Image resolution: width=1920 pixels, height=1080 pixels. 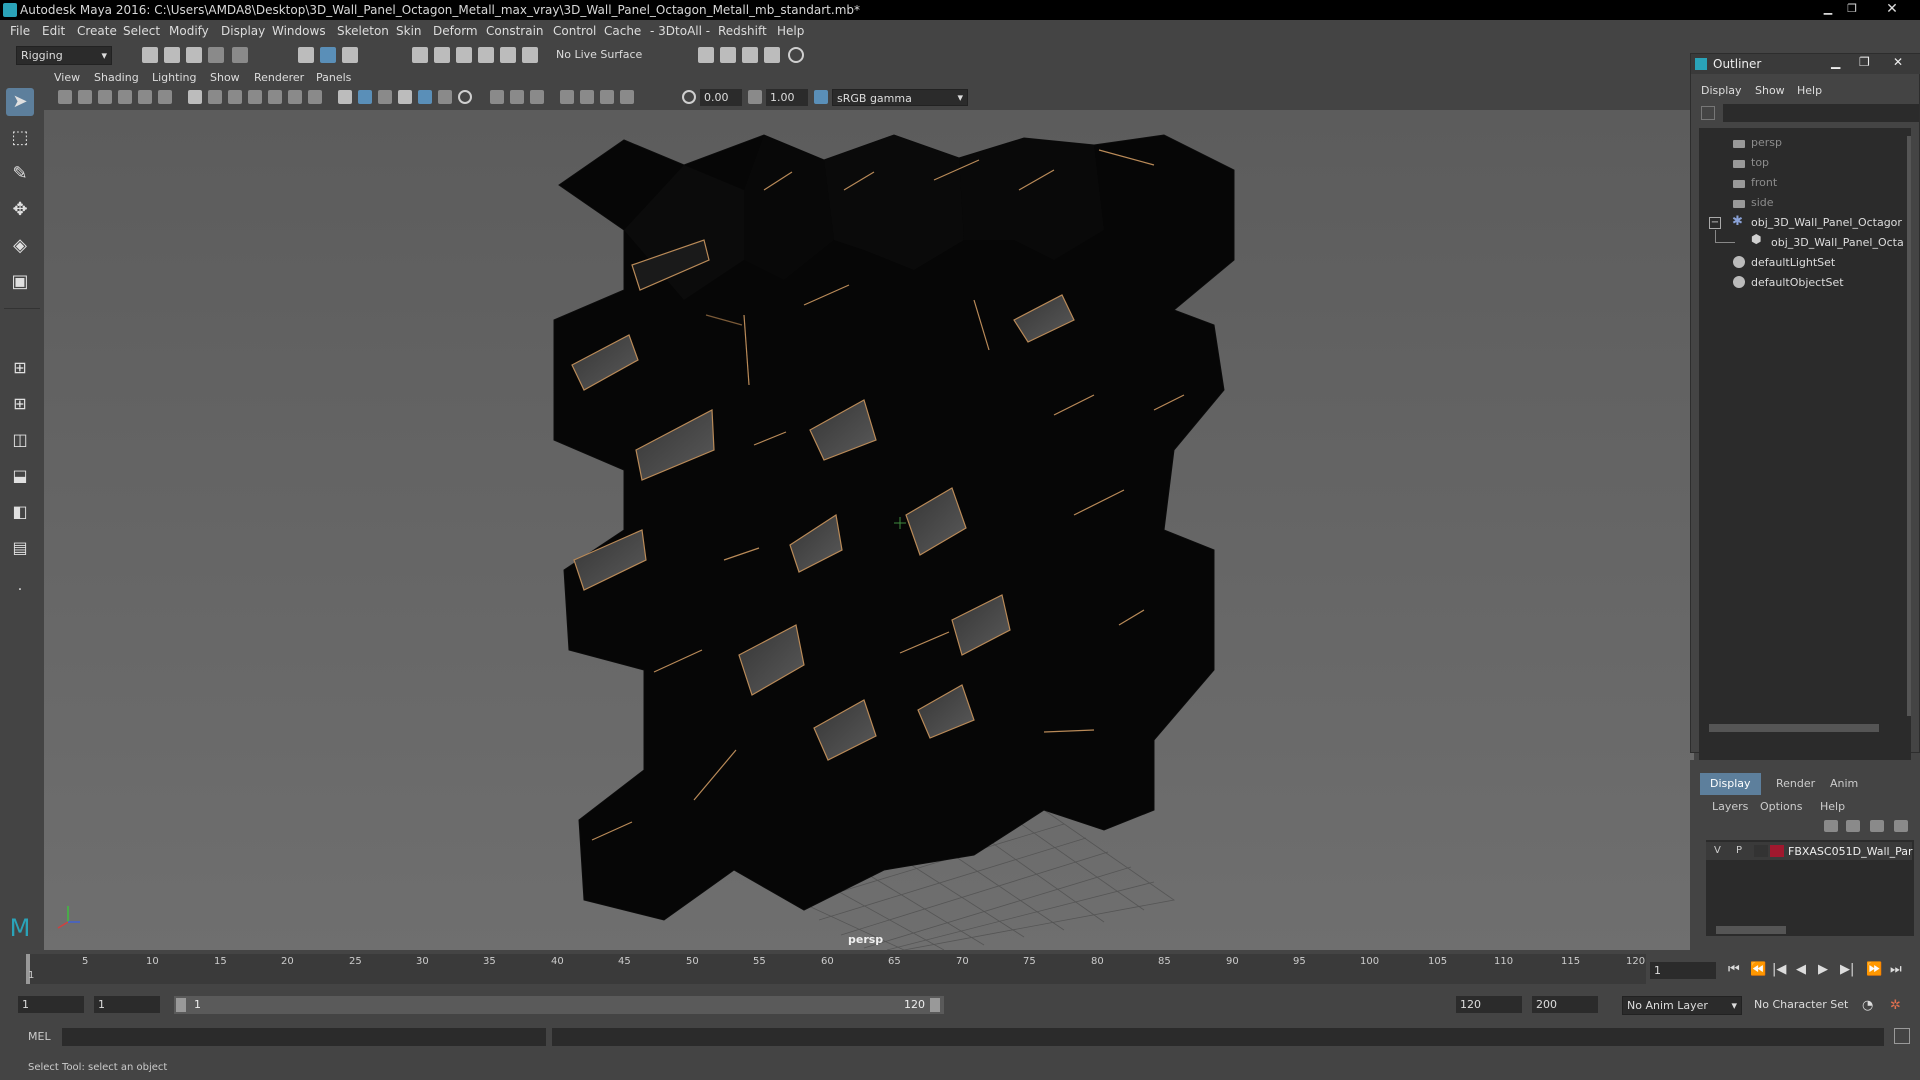 I want to click on menu-help: Help, so click(x=790, y=31).